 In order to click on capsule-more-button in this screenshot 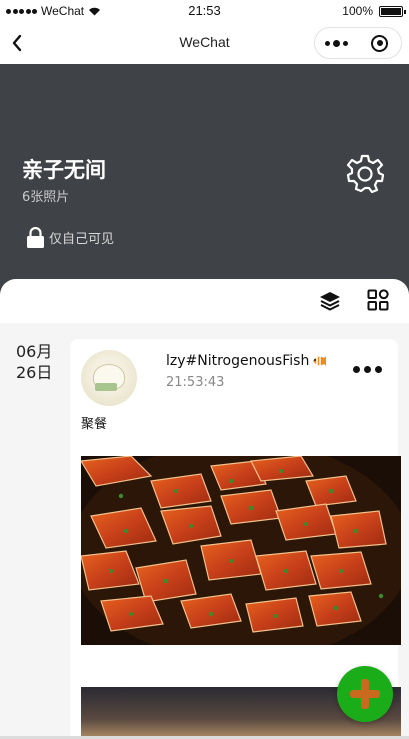, I will do `click(336, 43)`.